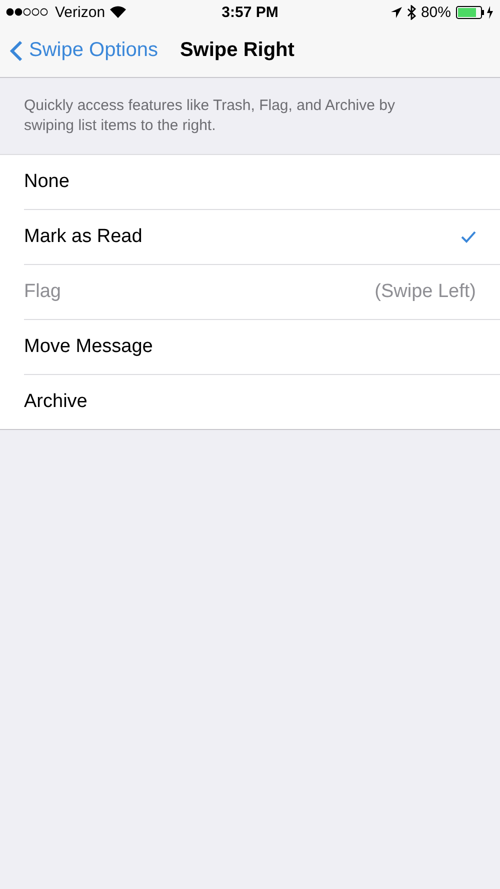  I want to click on signal-icon, so click(28, 12).